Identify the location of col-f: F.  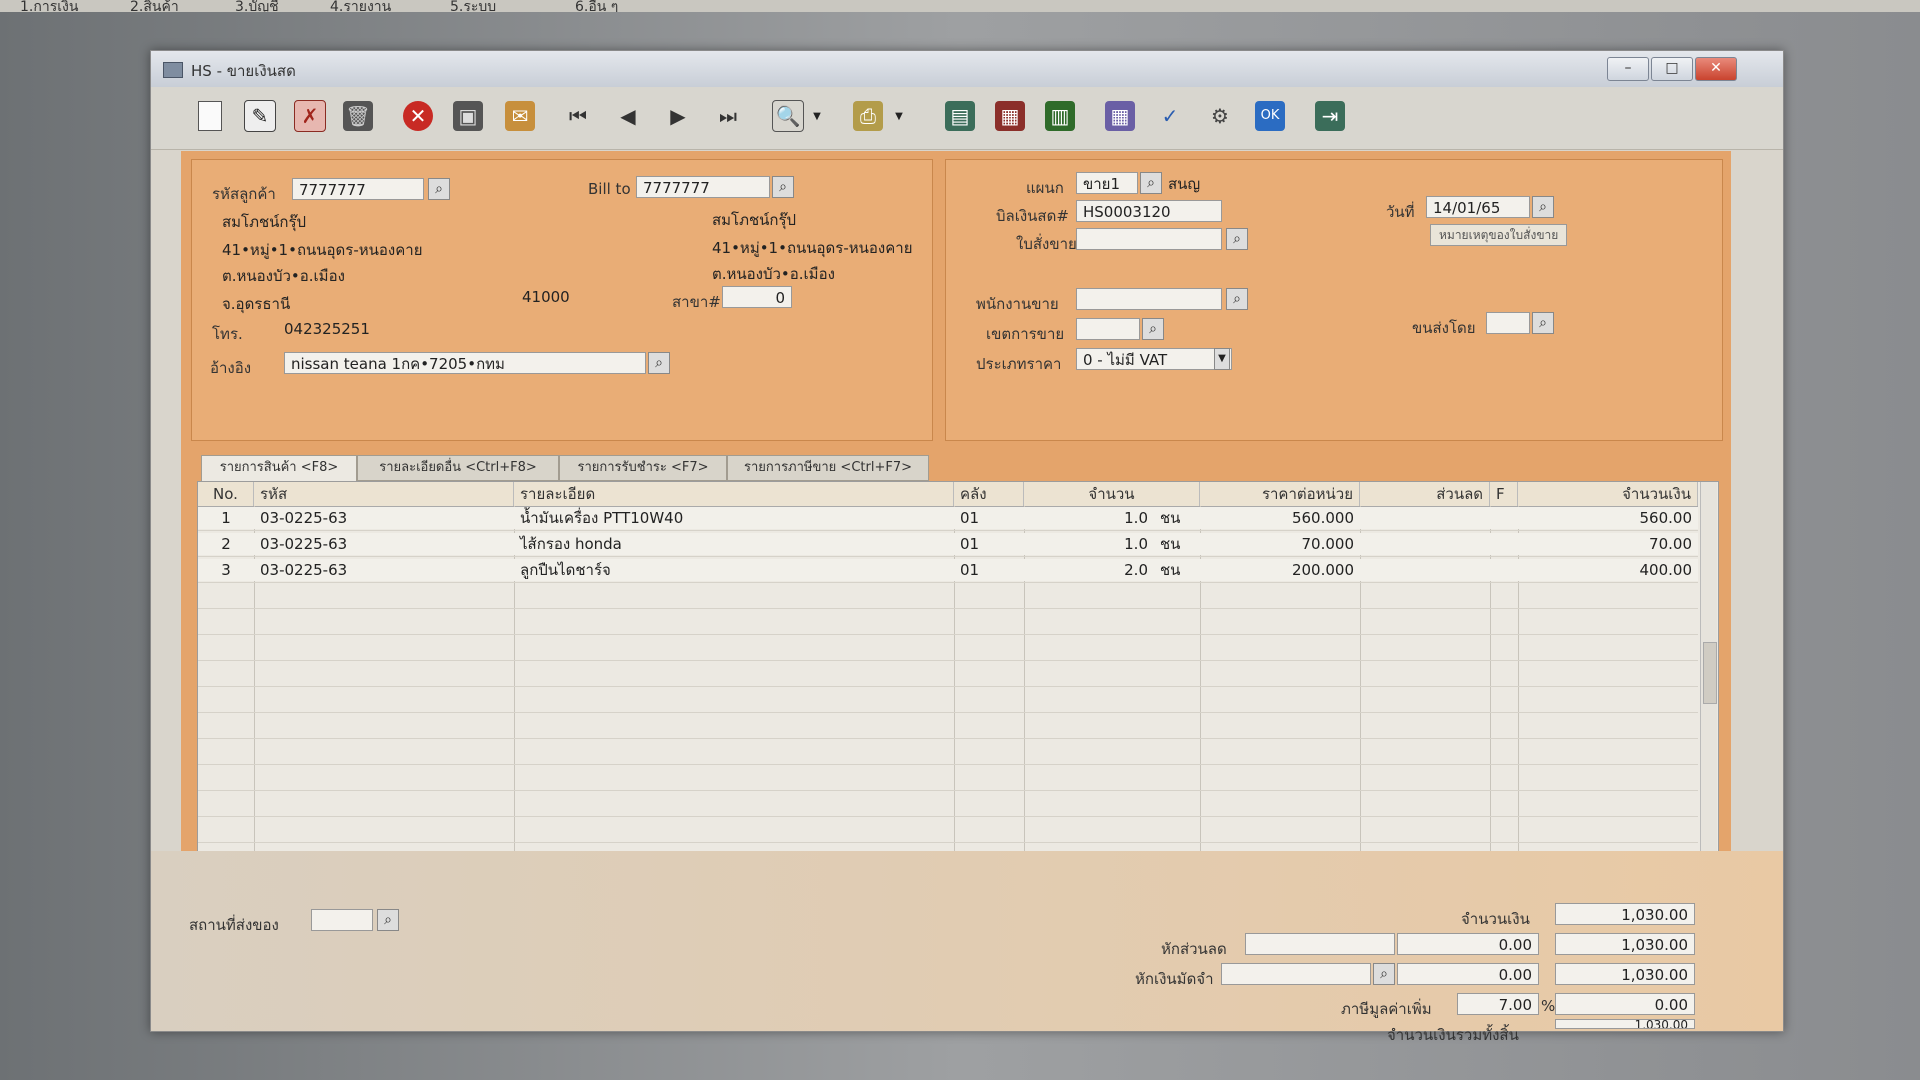
(1504, 494).